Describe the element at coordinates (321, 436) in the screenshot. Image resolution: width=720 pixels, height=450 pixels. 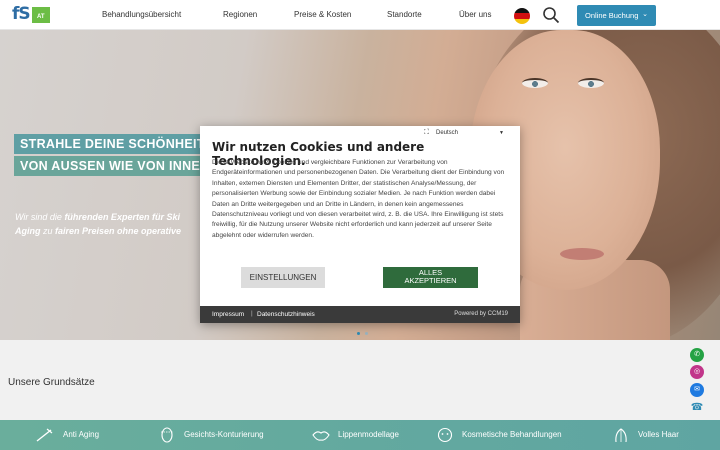
I see `lips-icon` at that location.